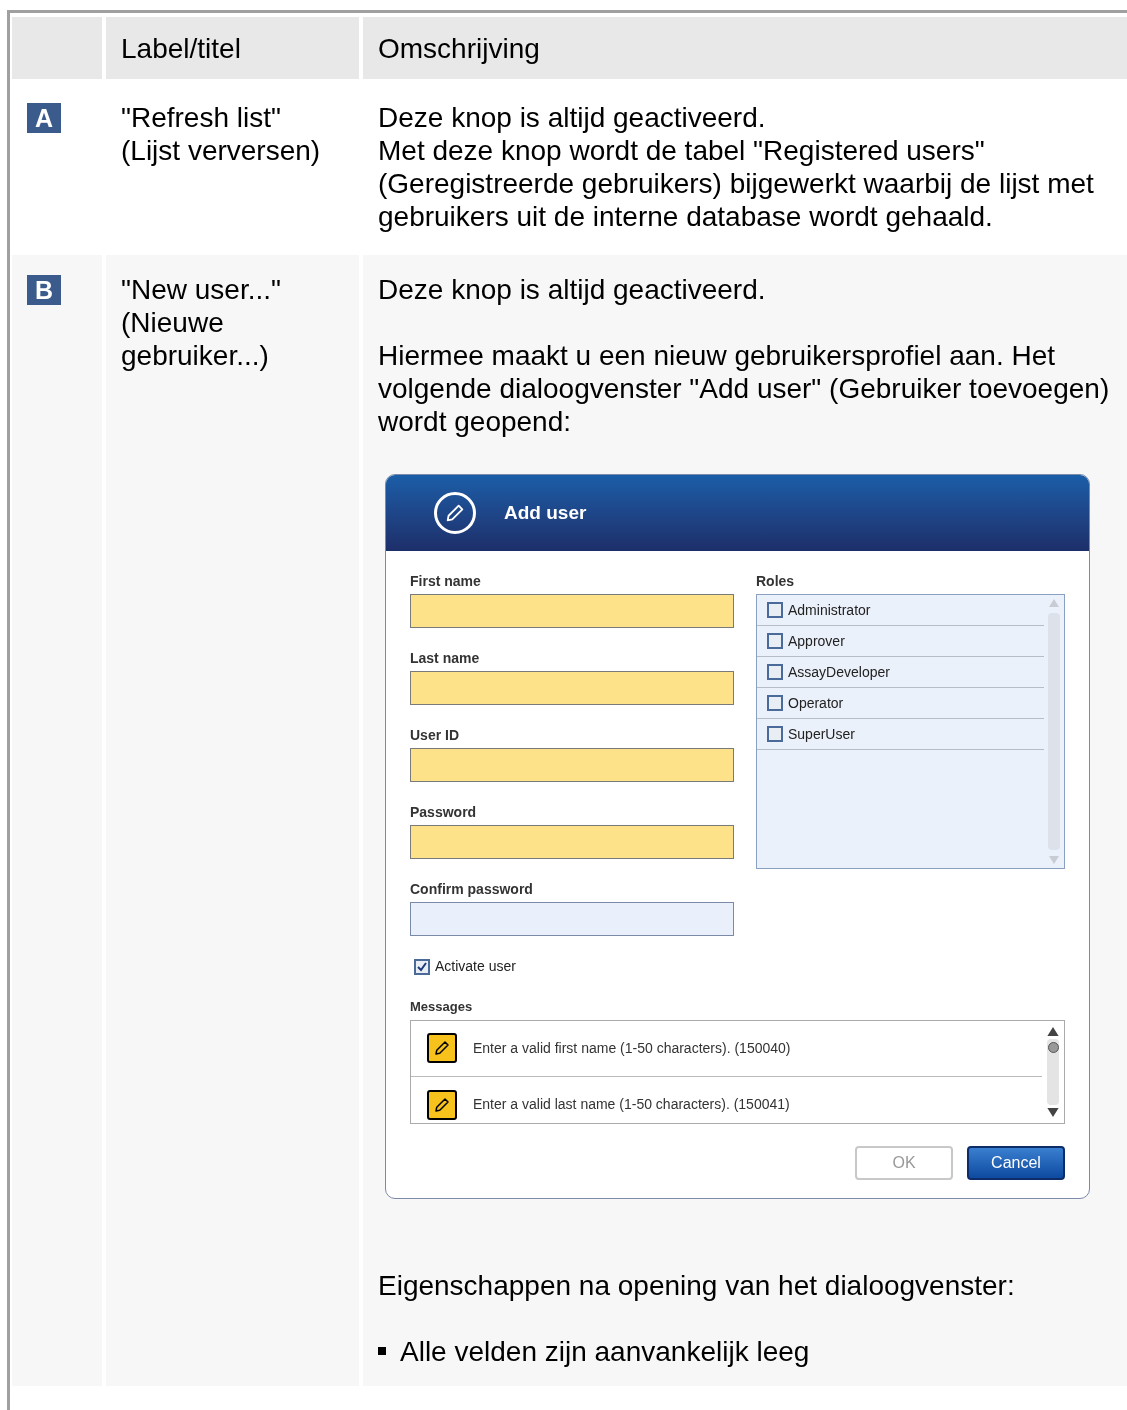  I want to click on field-label: Messages, so click(441, 1007).